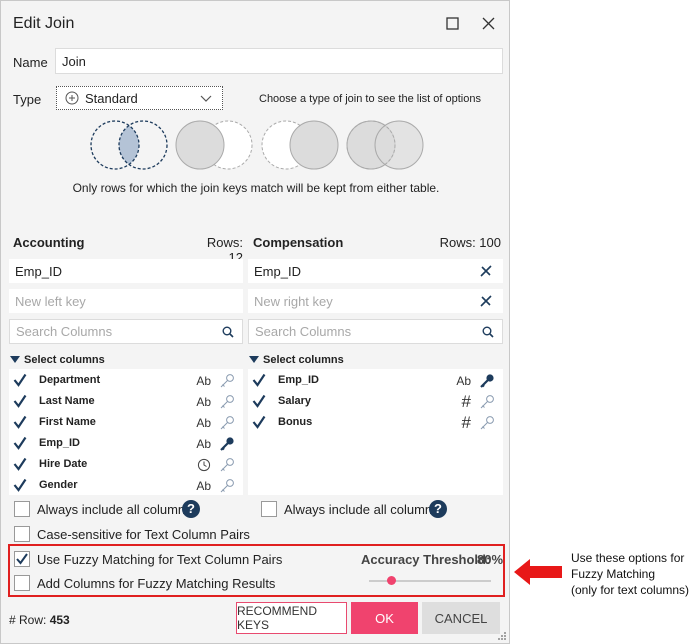  I want to click on close-icon, so click(488, 23).